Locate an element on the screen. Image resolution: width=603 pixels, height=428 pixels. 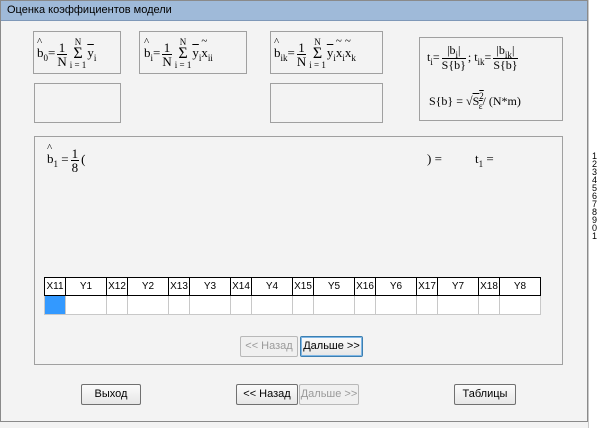
t-value-label: t1 = is located at coordinates (484, 160).